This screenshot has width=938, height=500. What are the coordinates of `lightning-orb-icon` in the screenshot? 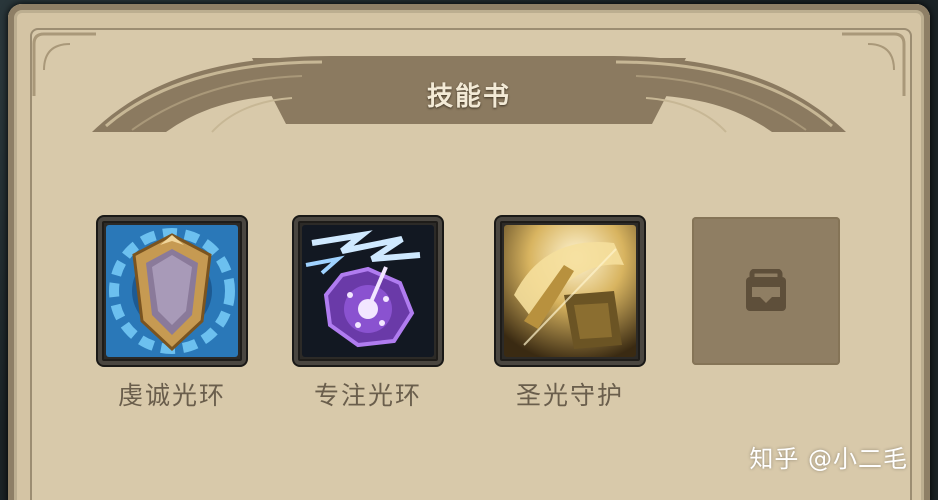 It's located at (368, 291).